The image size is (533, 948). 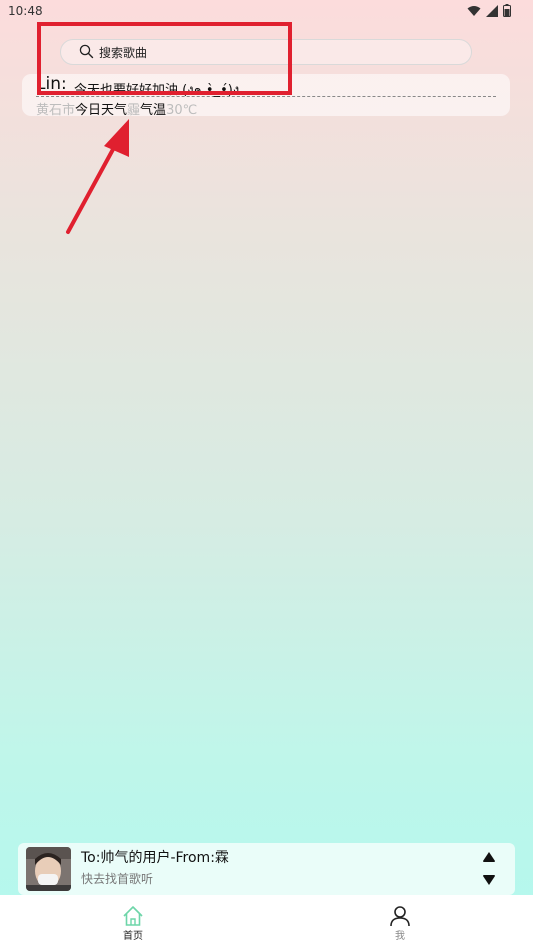 I want to click on weather-temp: 30℃, so click(x=182, y=110).